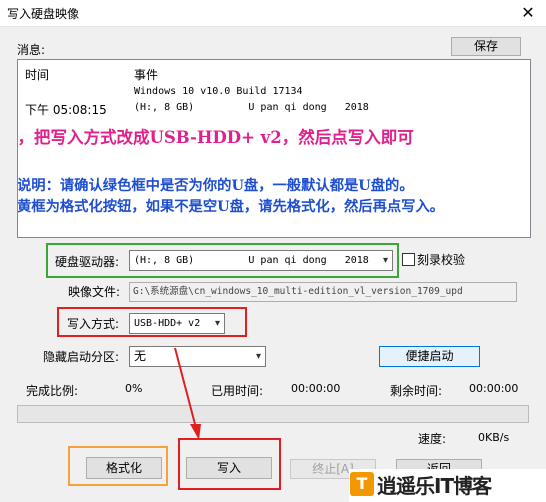 The width and height of the screenshot is (546, 502). Describe the element at coordinates (434, 486) in the screenshot. I see `watermark-text: 逍遥乐IT博客` at that location.